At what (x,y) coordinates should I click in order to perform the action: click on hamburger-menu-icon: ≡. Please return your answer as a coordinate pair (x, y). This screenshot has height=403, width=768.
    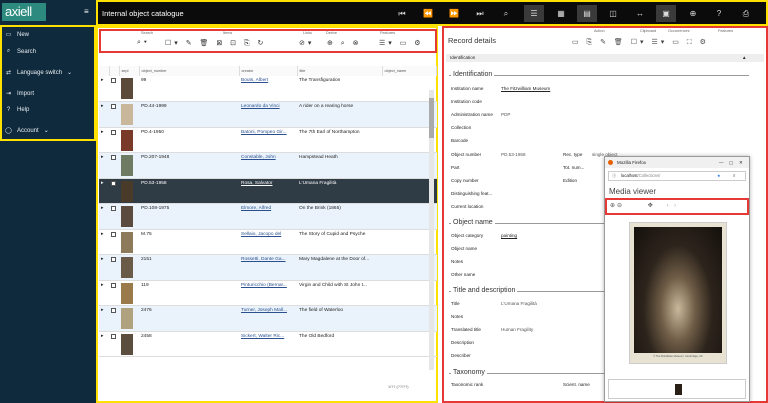
    Looking at the image, I should click on (86, 11).